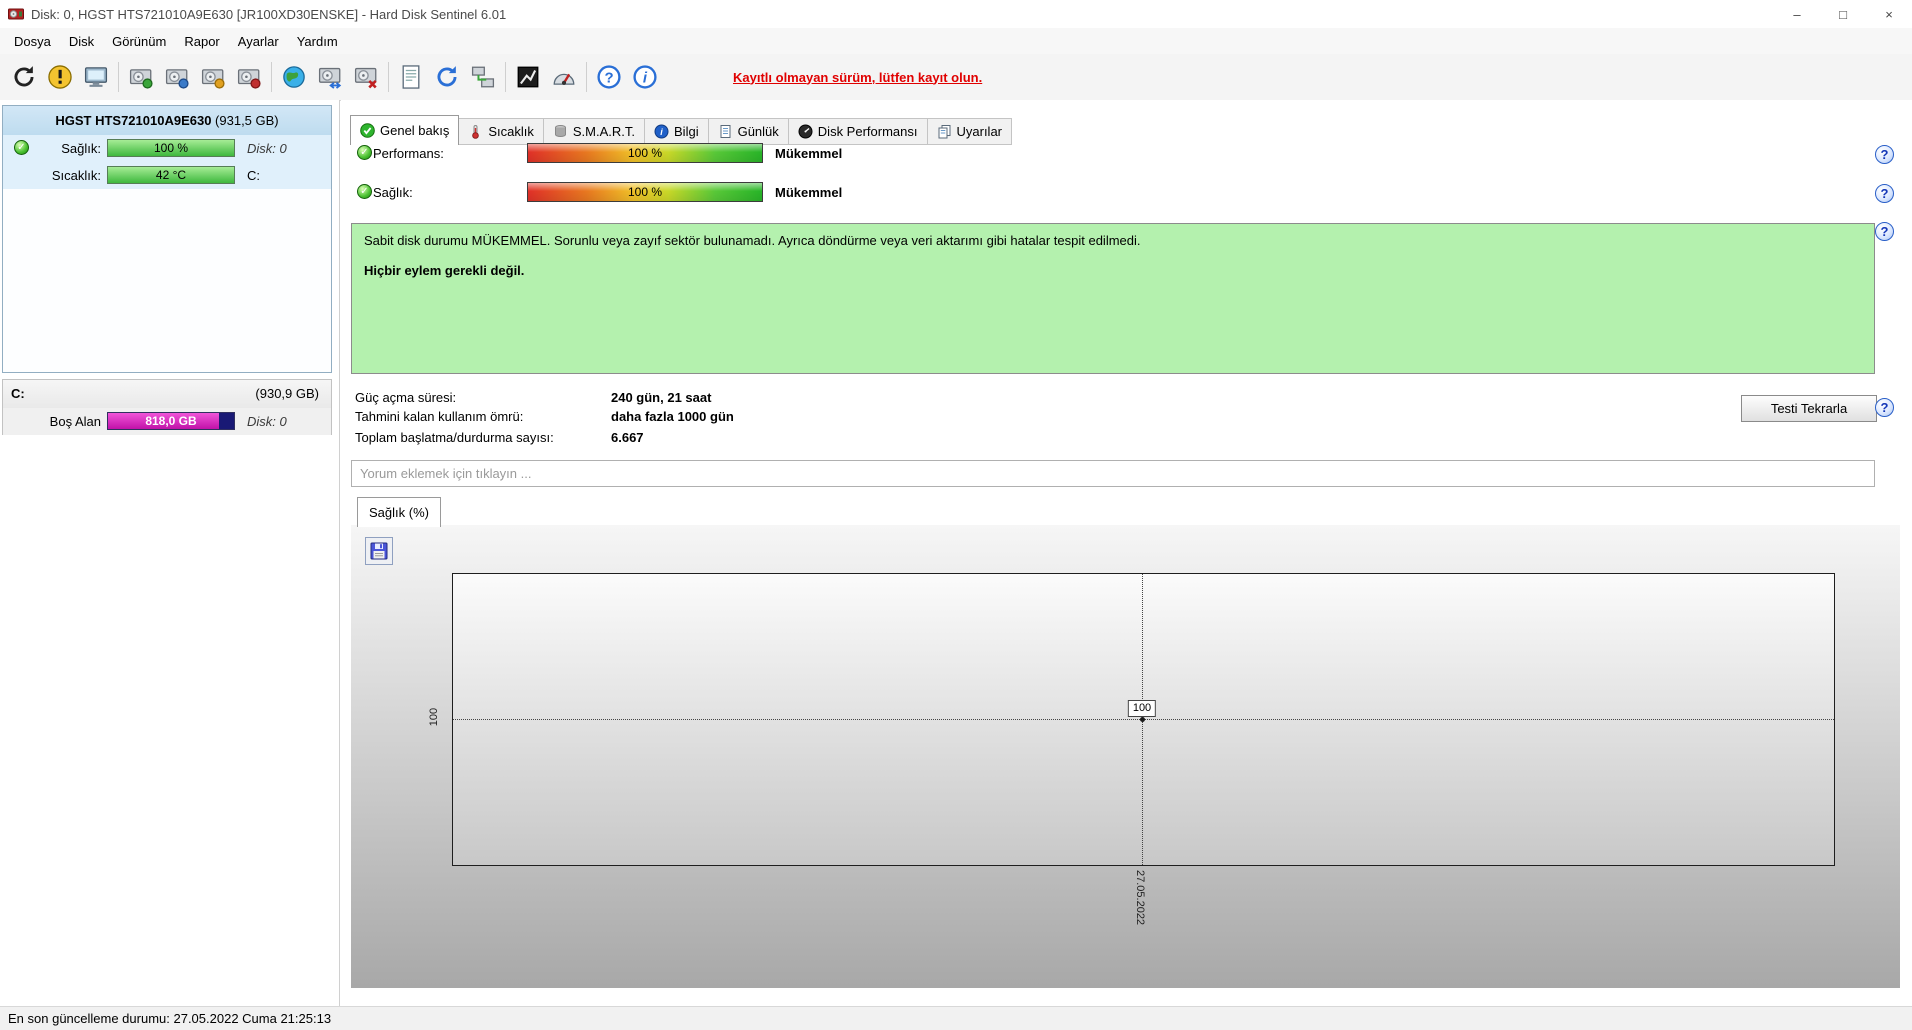 The width and height of the screenshot is (1912, 1030). What do you see at coordinates (364, 152) in the screenshot?
I see `performance-status-icon: ✓` at bounding box center [364, 152].